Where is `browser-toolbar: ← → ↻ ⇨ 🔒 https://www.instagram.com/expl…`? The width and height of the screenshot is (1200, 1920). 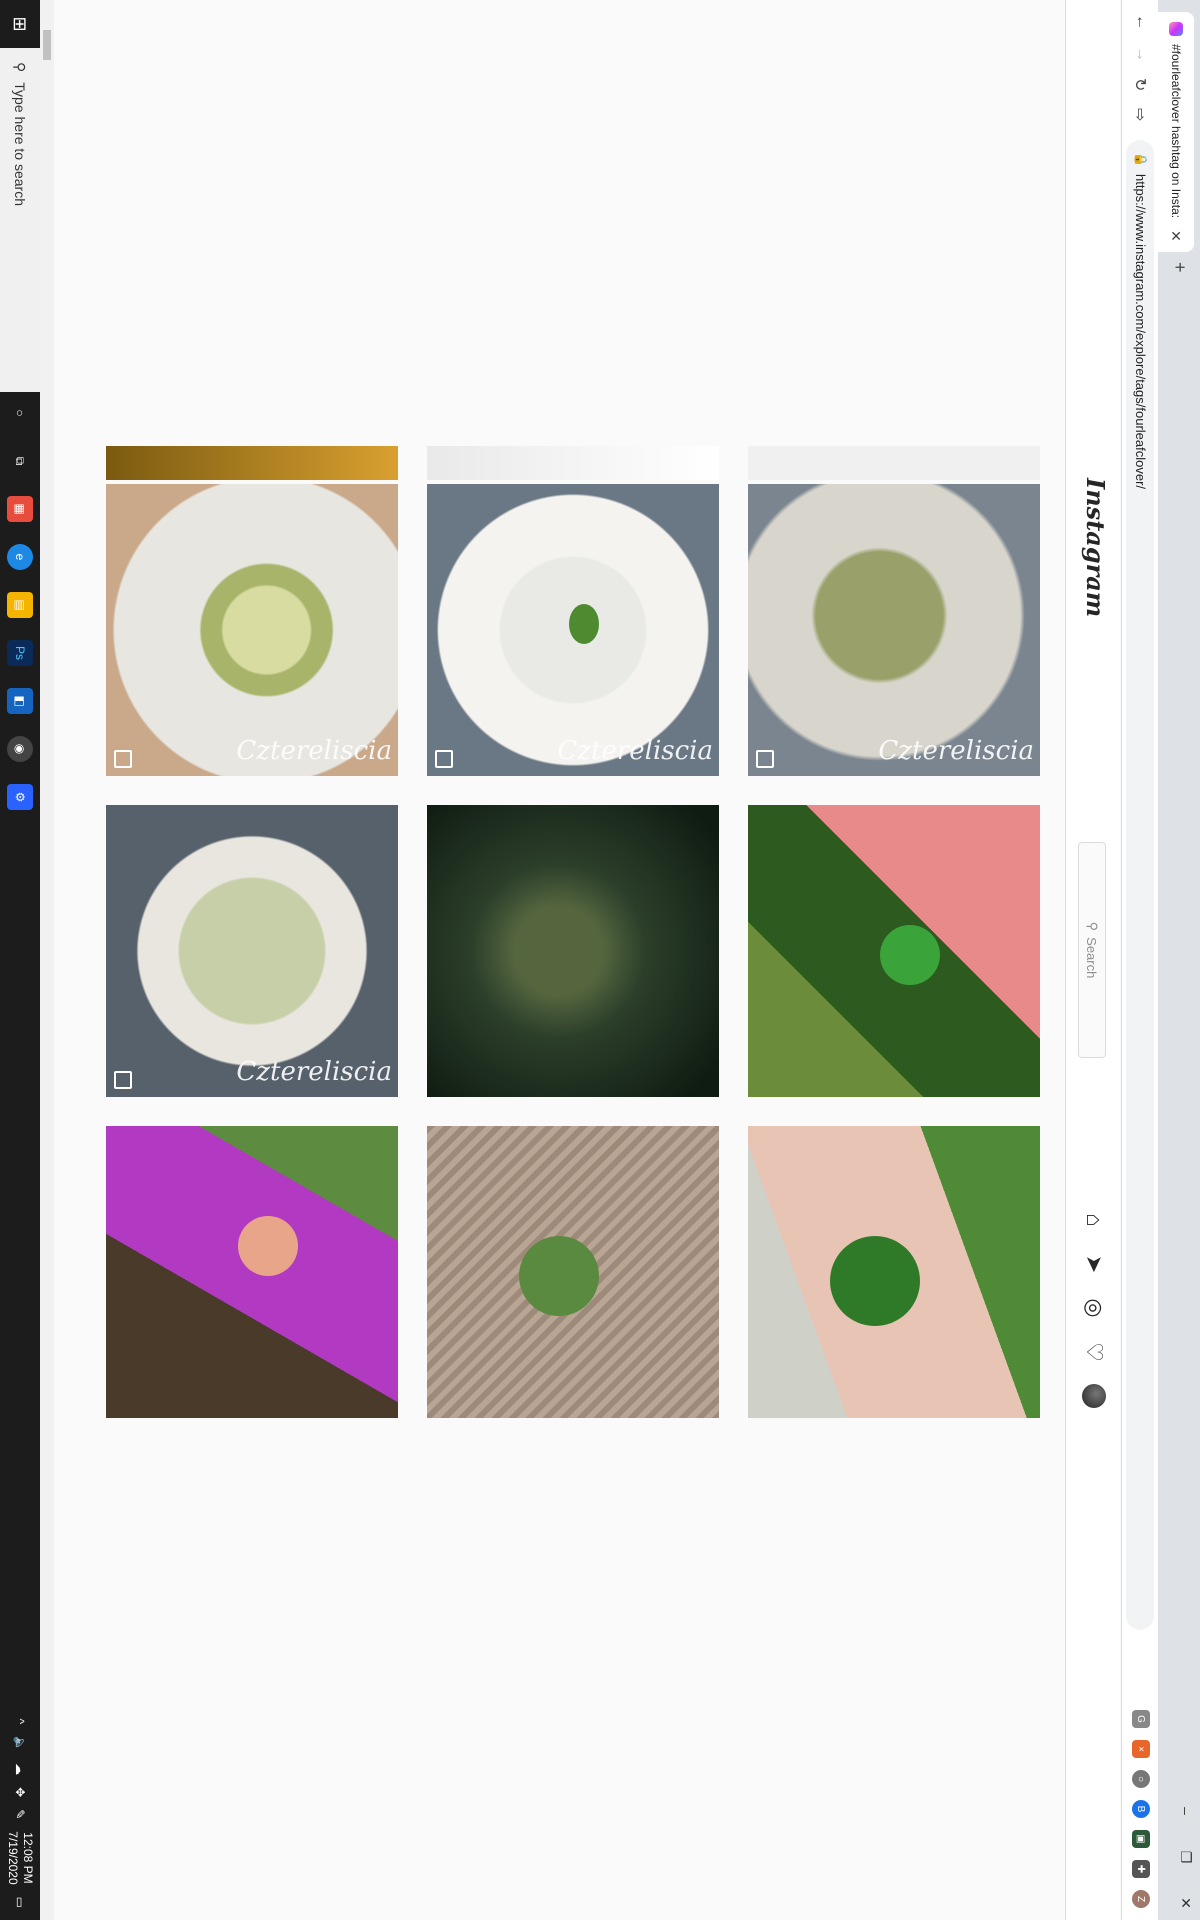 browser-toolbar: ← → ↻ ⇨ 🔒 https://www.instagram.com/expl… is located at coordinates (1139, 960).